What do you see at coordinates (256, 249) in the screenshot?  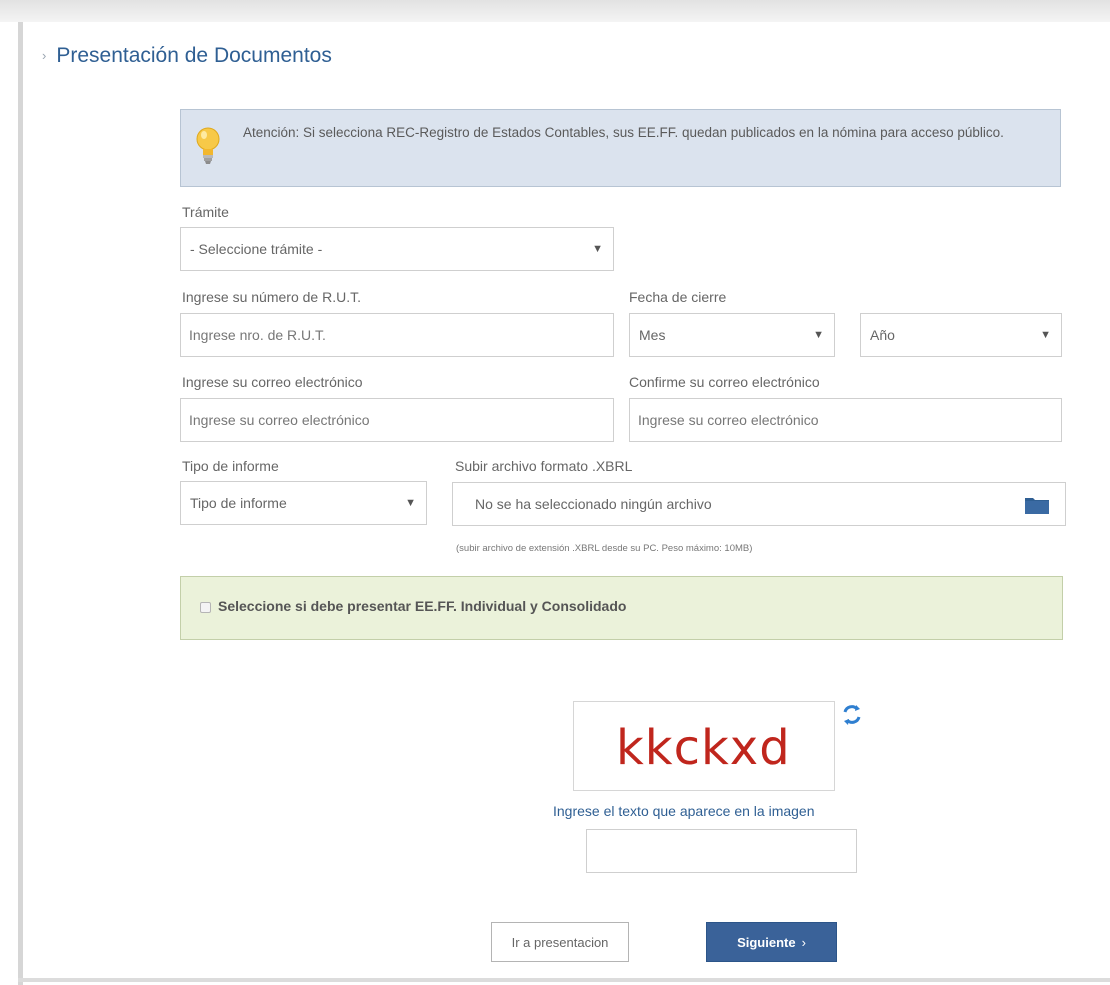 I see `tramite-select-value: - Seleccione trámite -` at bounding box center [256, 249].